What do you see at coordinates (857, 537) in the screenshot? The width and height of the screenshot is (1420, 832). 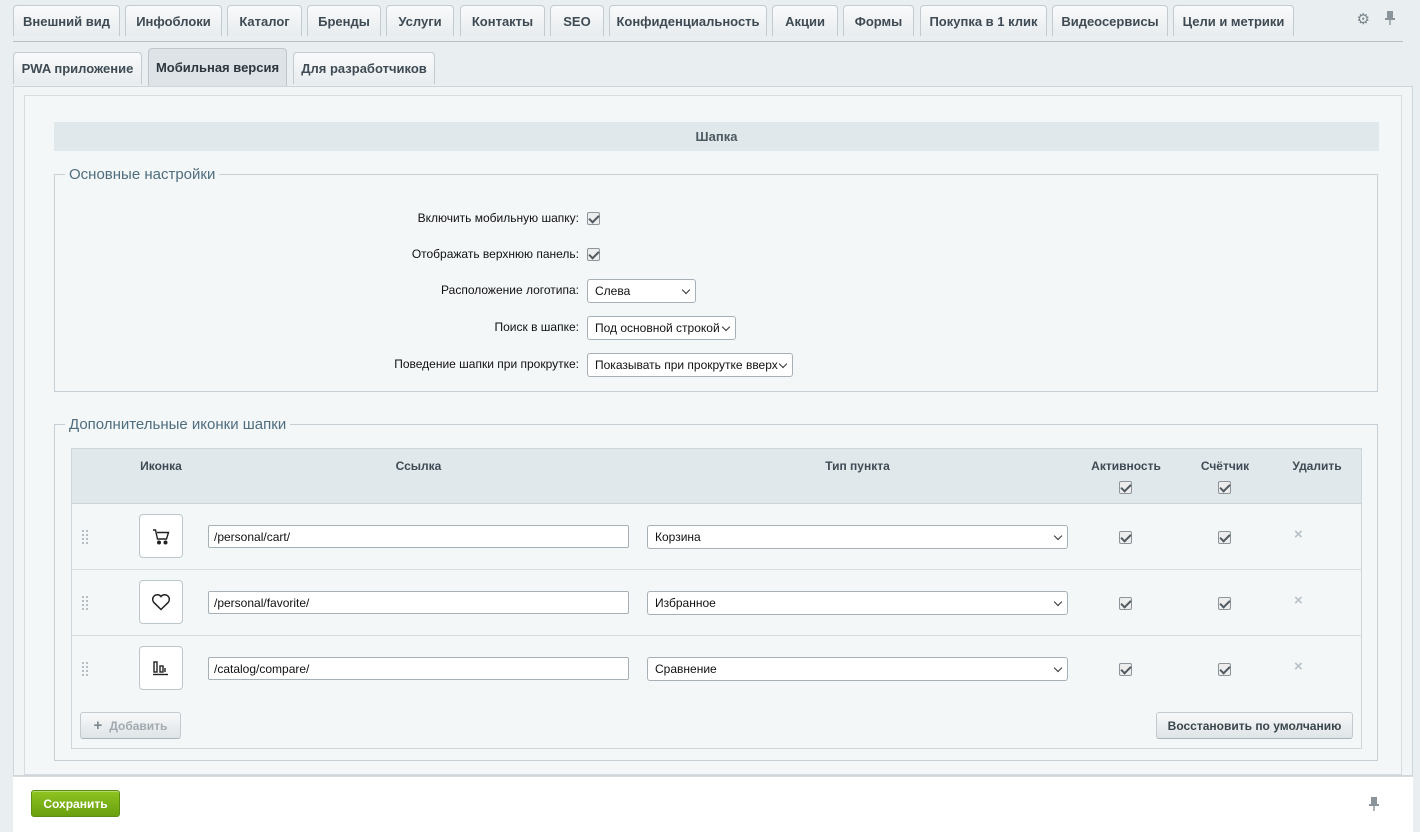 I see `item-type-select: Корзина` at bounding box center [857, 537].